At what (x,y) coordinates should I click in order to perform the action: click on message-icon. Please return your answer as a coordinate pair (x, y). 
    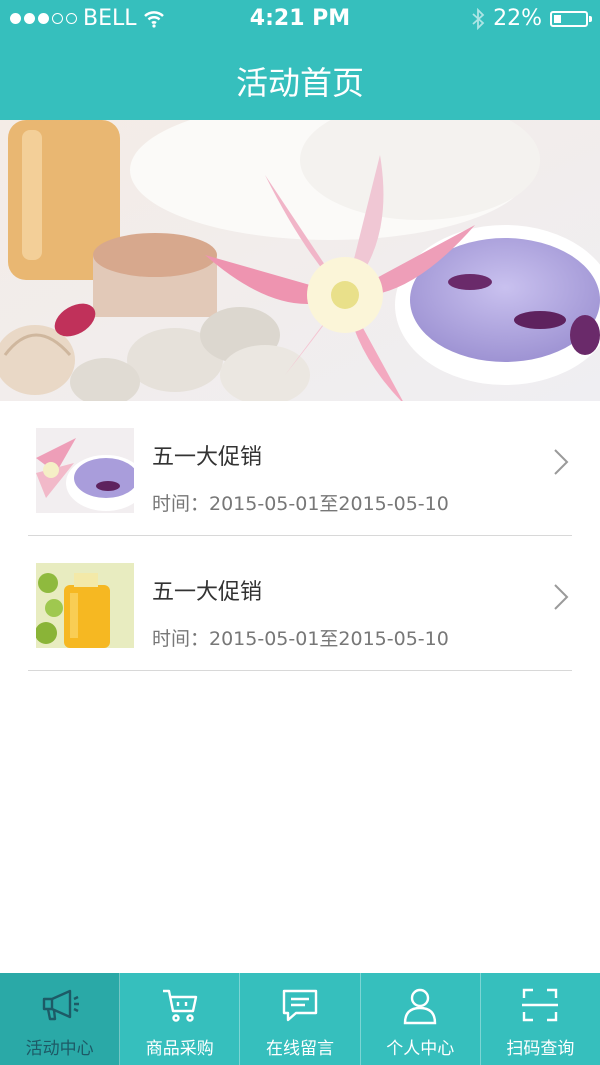
    Looking at the image, I should click on (300, 1005).